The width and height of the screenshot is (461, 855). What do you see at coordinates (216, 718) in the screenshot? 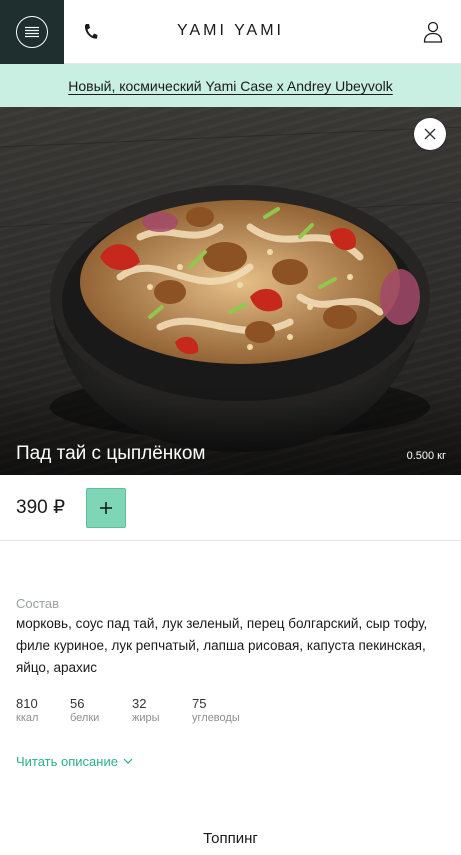
I see `nutrient-label: углеводы` at bounding box center [216, 718].